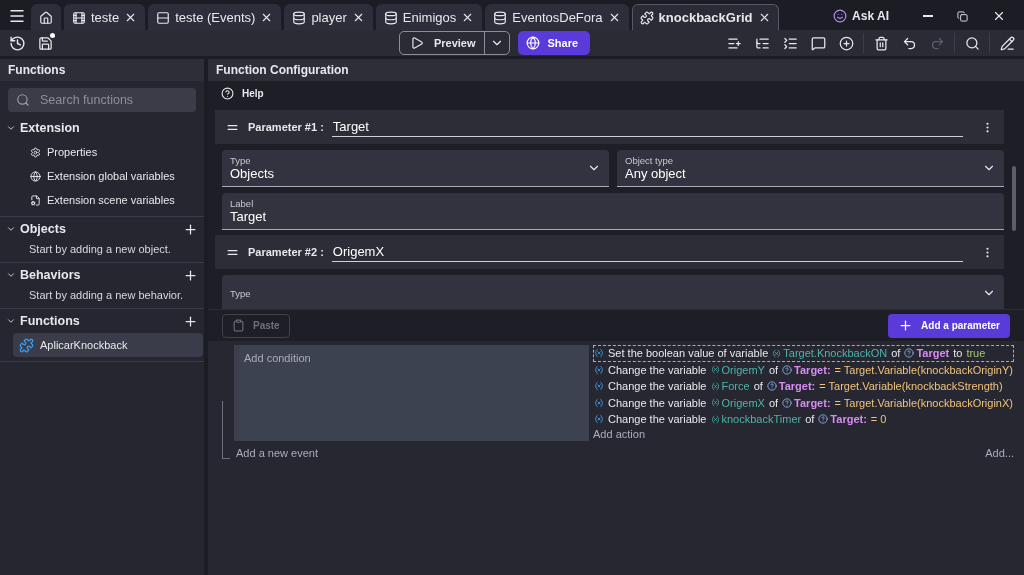  What do you see at coordinates (79, 17) in the screenshot?
I see `film-icon` at bounding box center [79, 17].